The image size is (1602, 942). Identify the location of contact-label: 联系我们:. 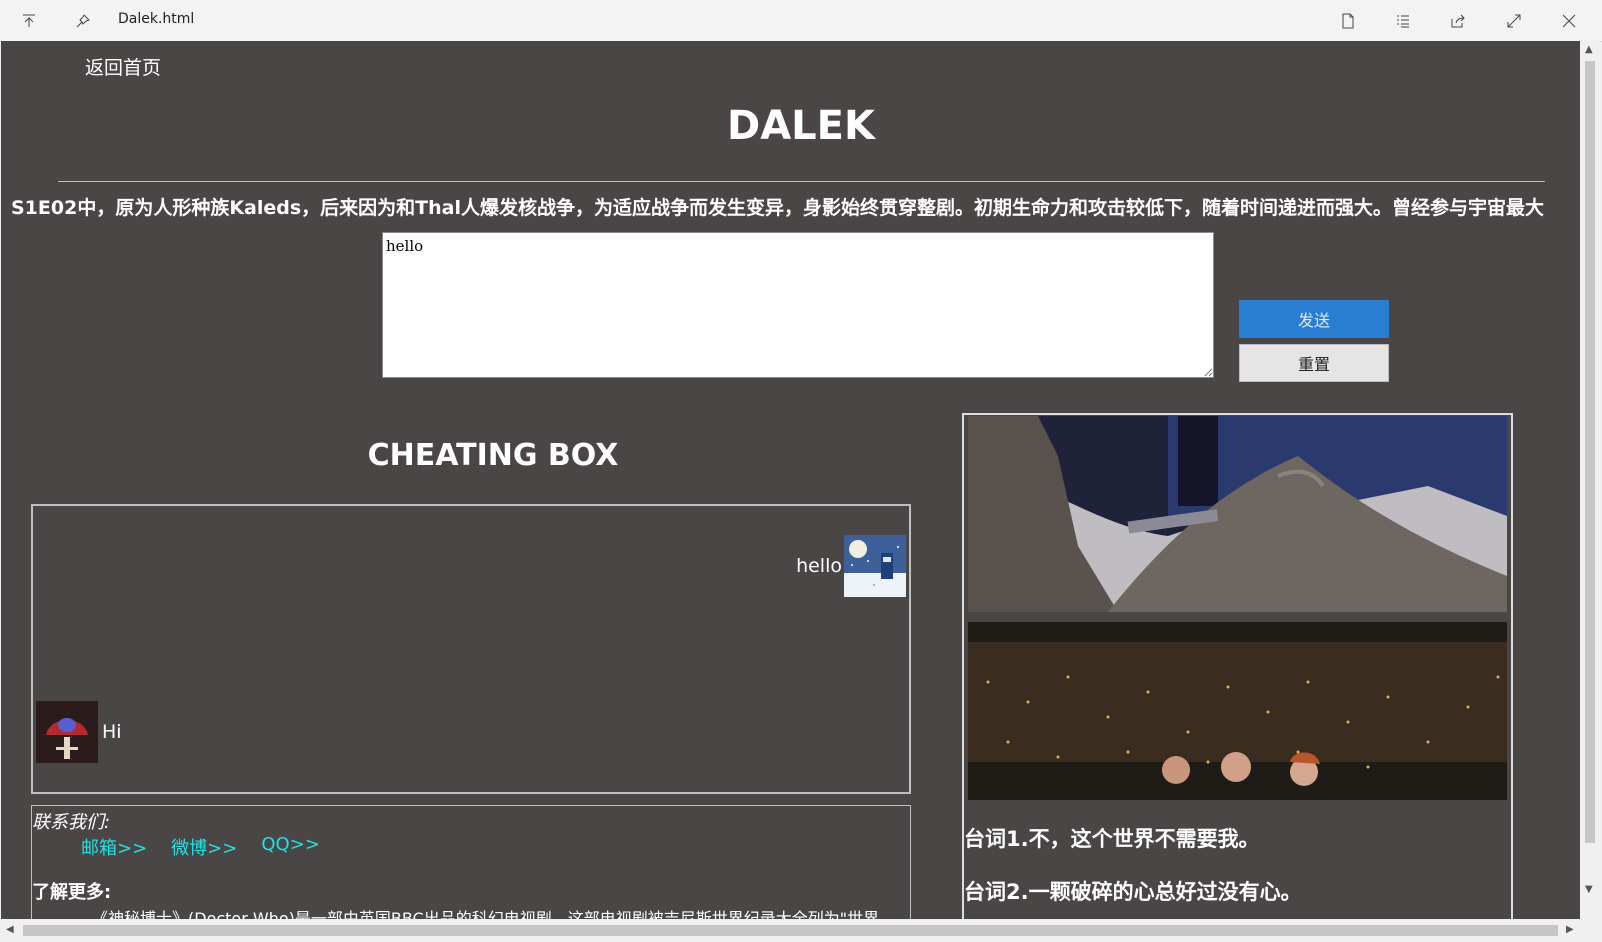
(71, 822).